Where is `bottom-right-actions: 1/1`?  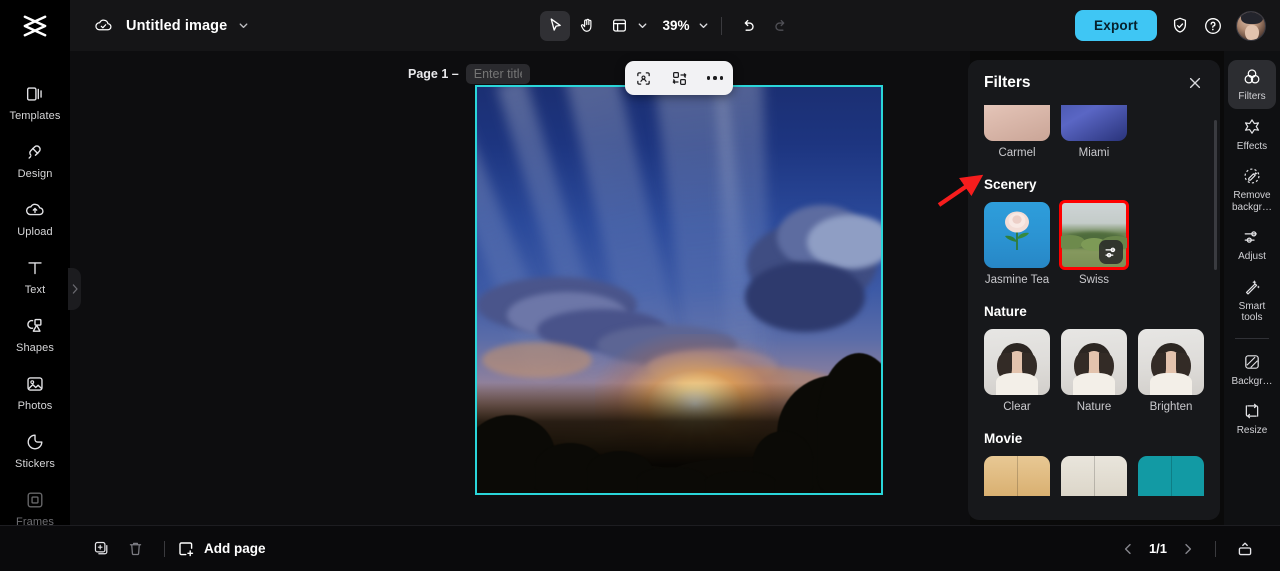
bottom-right-actions: 1/1 is located at coordinates (1187, 549).